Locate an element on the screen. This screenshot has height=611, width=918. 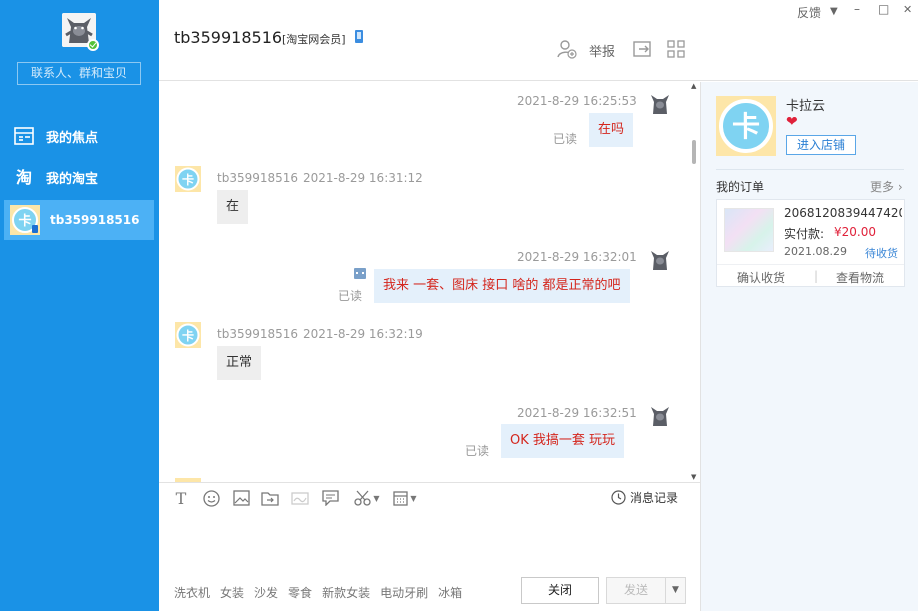
chat-header: tb359918516 [淘宝网会员] 举报 反馈 ▼ – □ ✕ is located at coordinates (538, 40).